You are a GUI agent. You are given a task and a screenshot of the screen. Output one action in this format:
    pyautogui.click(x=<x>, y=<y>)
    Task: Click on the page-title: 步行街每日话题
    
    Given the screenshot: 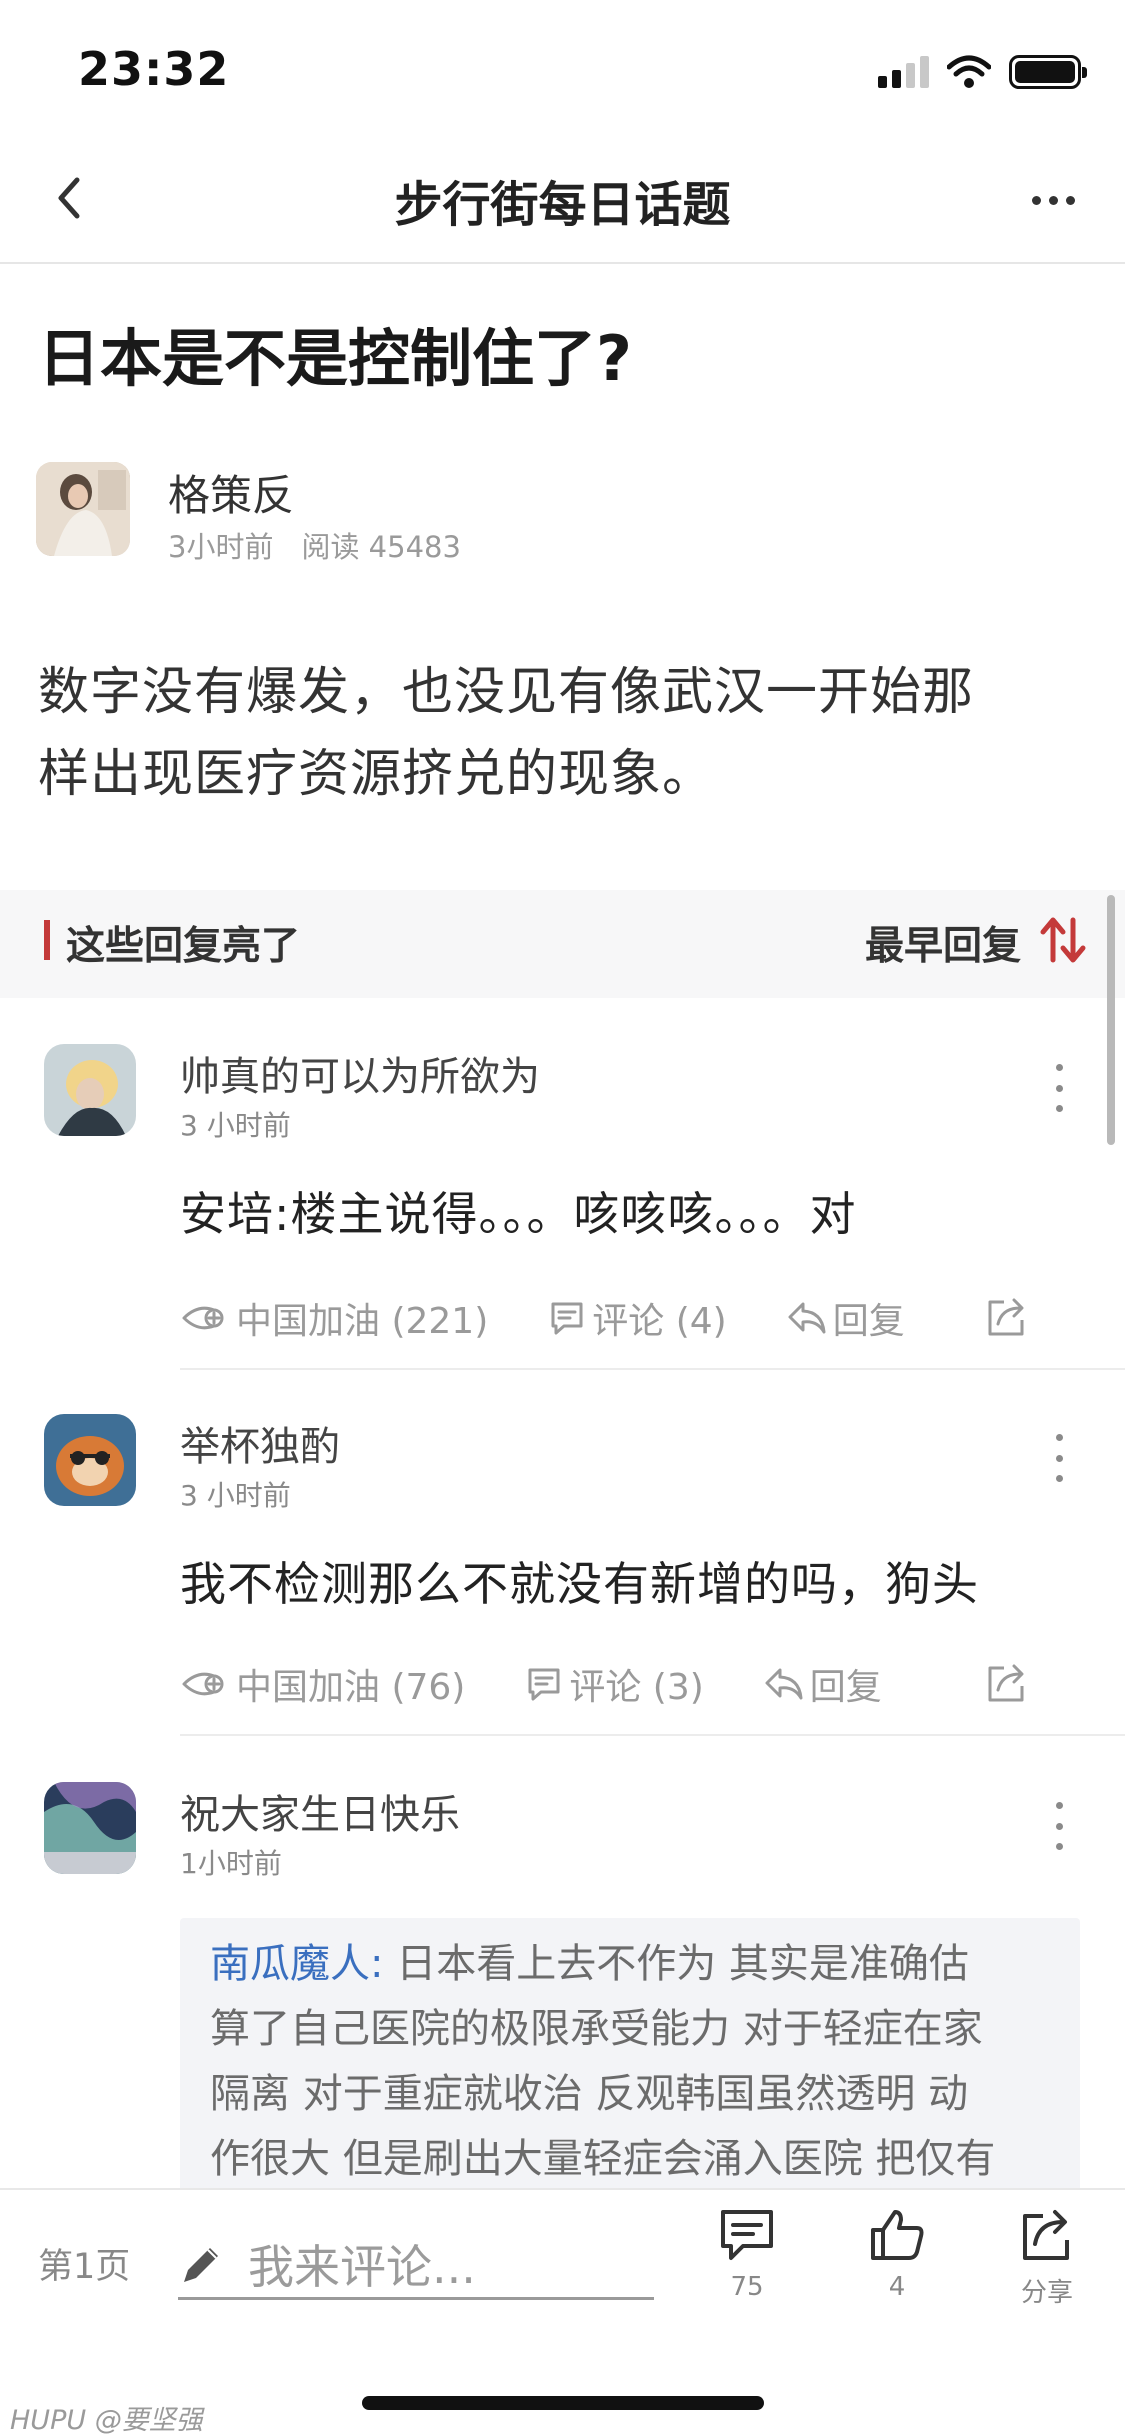 What is the action you would take?
    pyautogui.click(x=562, y=205)
    